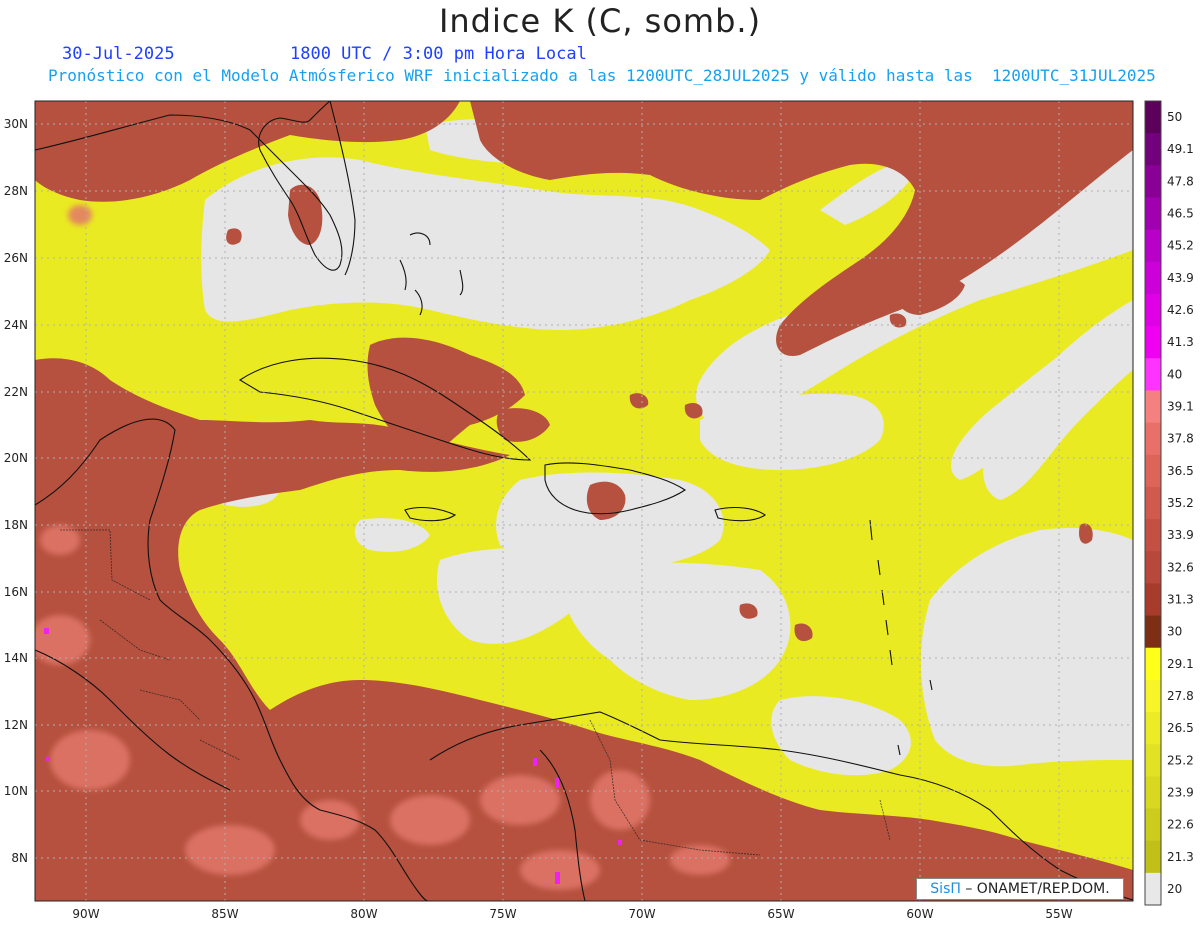 The height and width of the screenshot is (927, 1200). I want to click on colorbar-label: 22.6, so click(1180, 825).